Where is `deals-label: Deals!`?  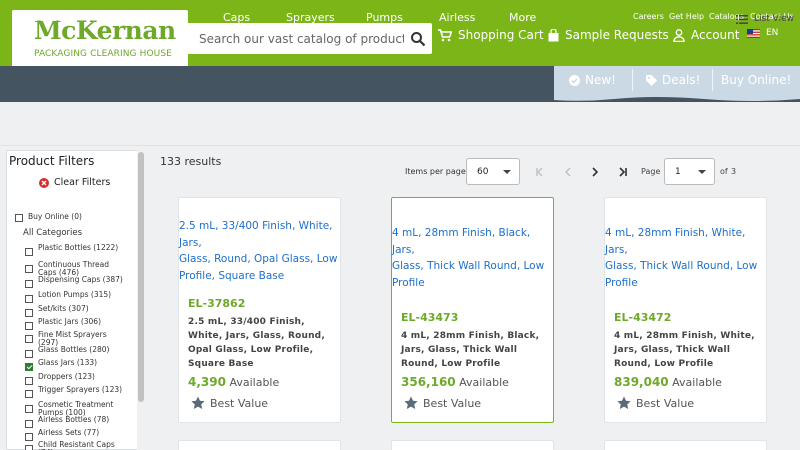
deals-label: Deals! is located at coordinates (681, 80).